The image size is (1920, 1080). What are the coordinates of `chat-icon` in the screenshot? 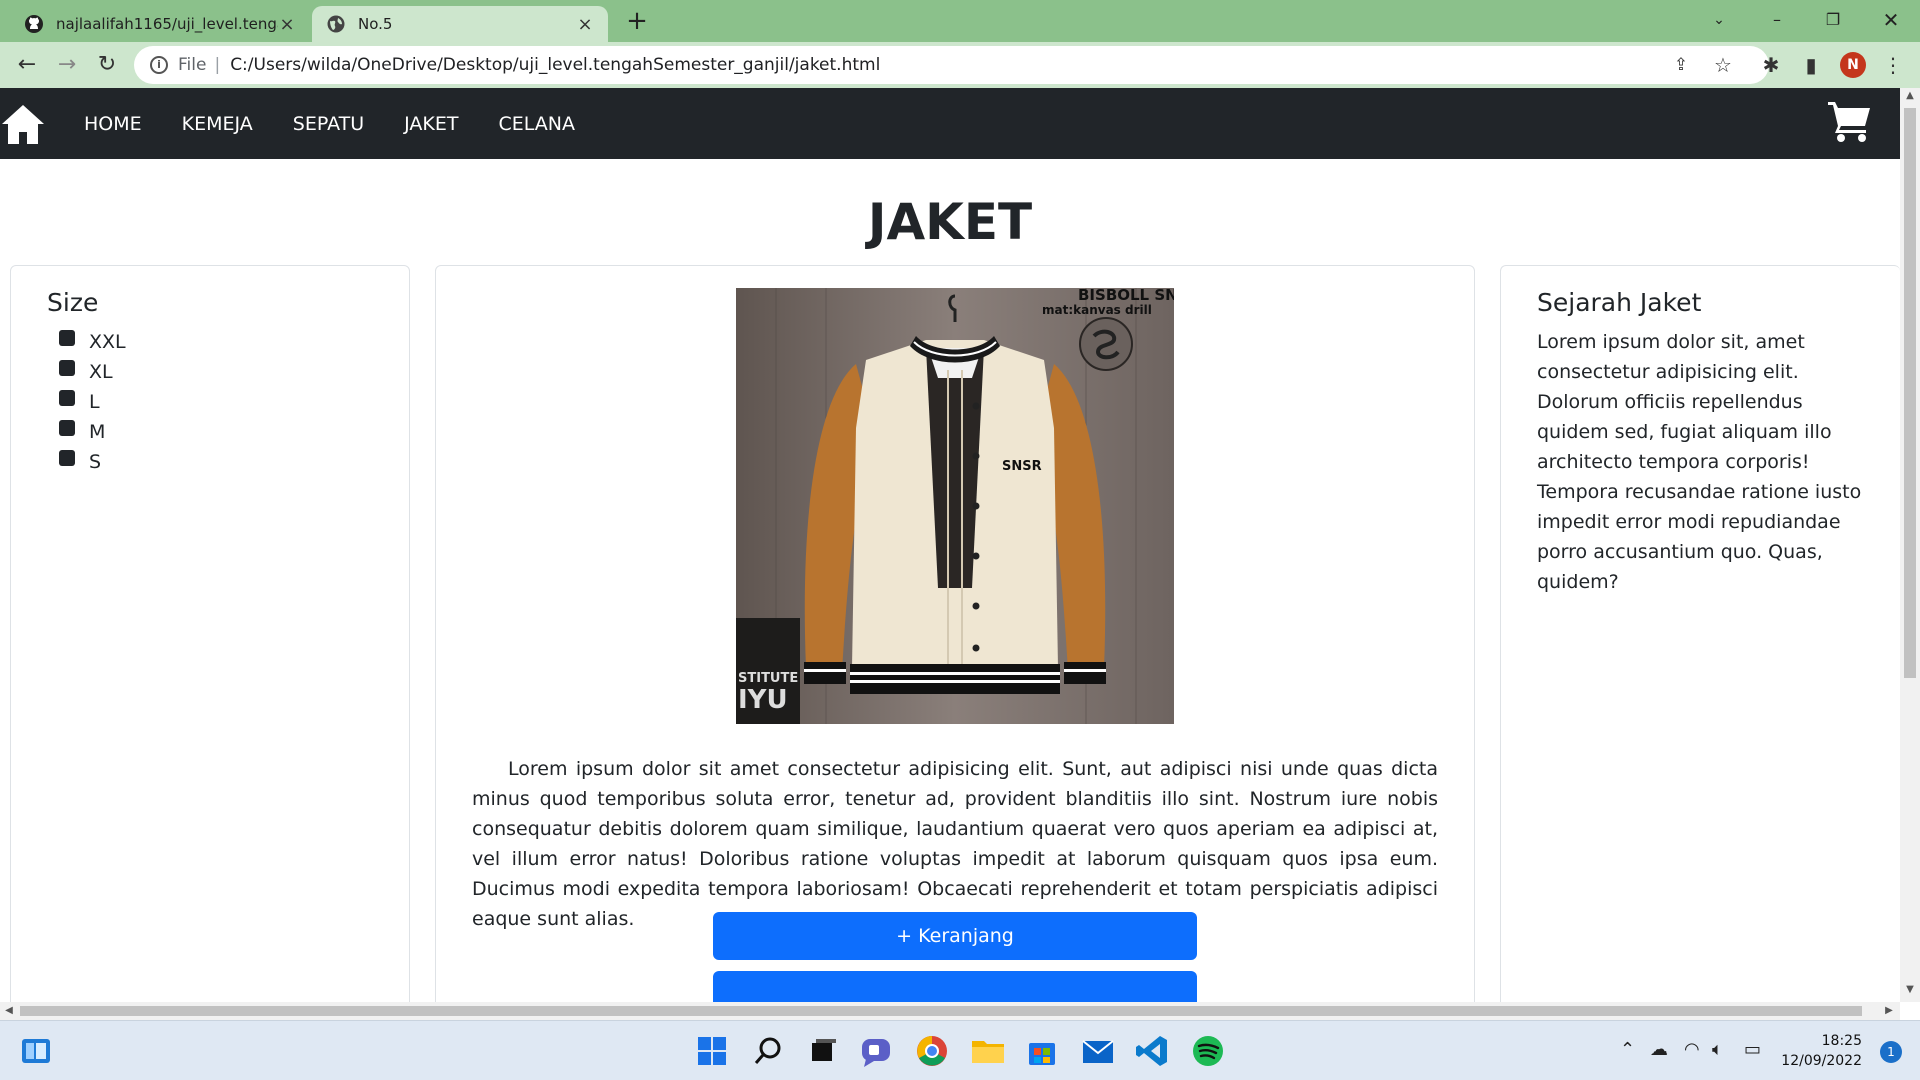 It's located at (876, 1051).